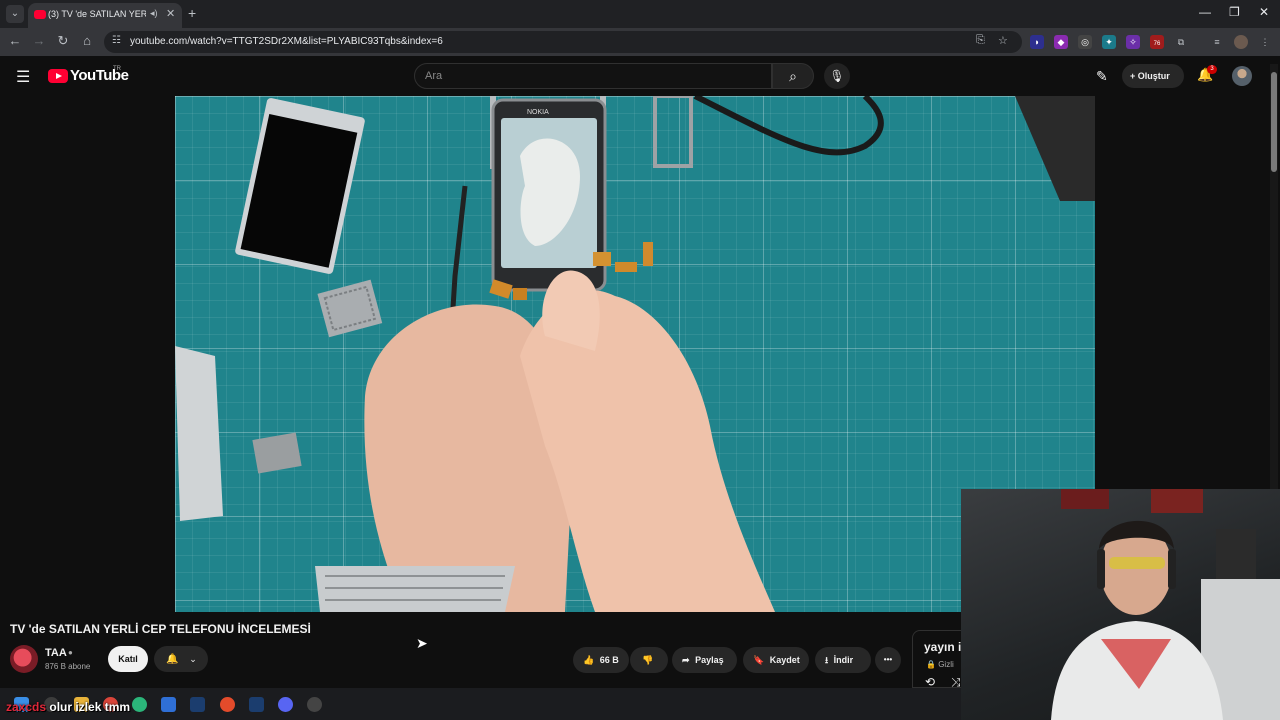 This screenshot has width=1280, height=720. I want to click on youtube-masthead: ☰ YouTube TR ⌕ 🎙 ✎ + Oluştur 🔔 3, so click(640, 76).